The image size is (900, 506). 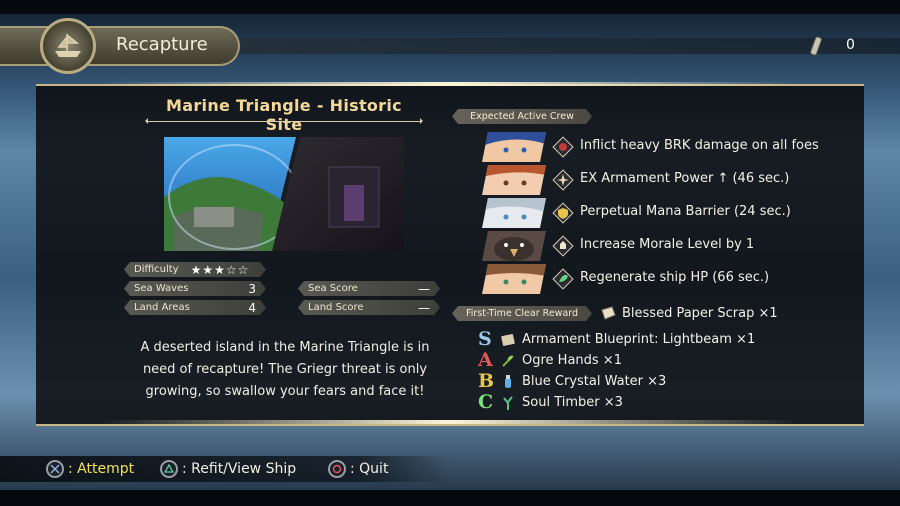 What do you see at coordinates (508, 361) in the screenshot?
I see `herb-icon` at bounding box center [508, 361].